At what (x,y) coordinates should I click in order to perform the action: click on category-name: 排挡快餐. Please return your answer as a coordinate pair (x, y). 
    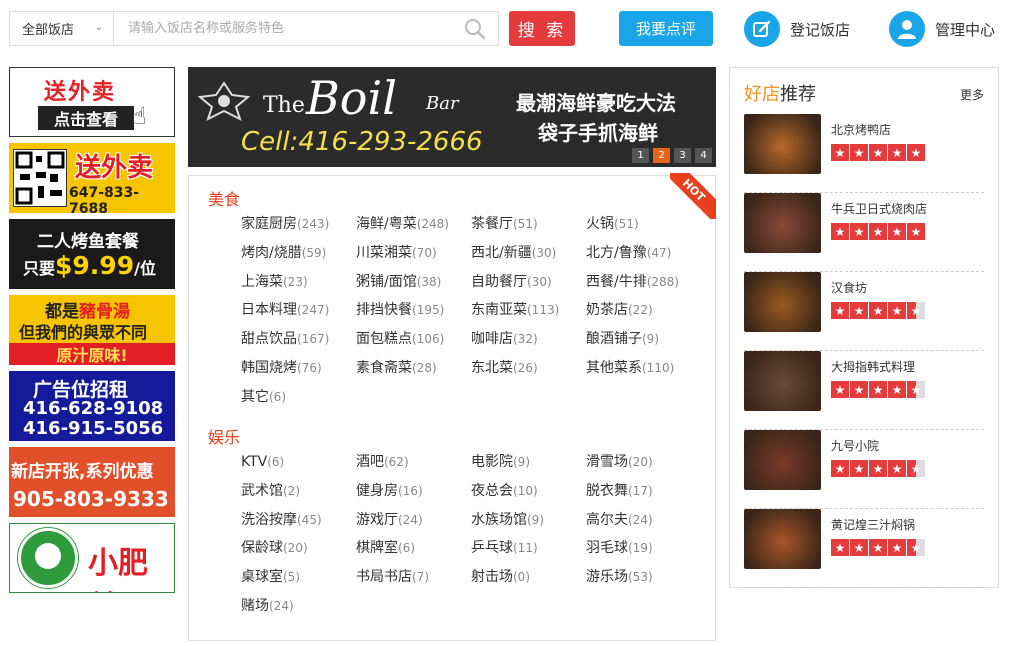
    Looking at the image, I should click on (384, 310).